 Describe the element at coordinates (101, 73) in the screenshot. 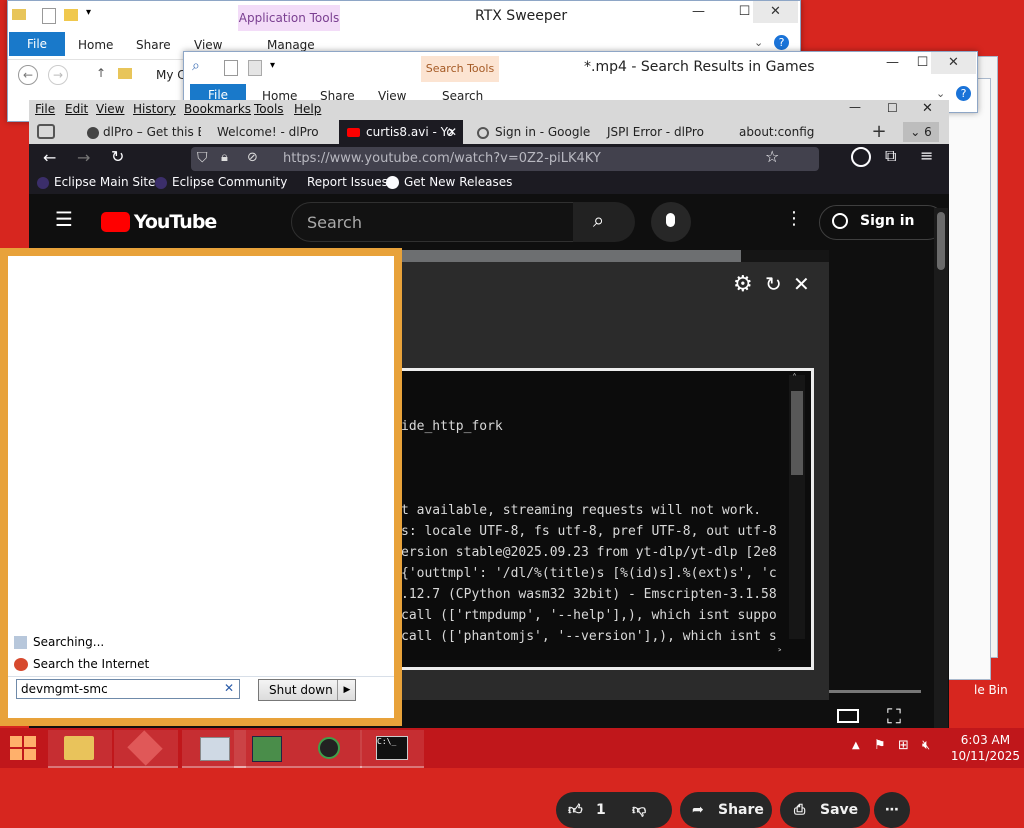

I see `up-arrow-icon: ↑` at that location.